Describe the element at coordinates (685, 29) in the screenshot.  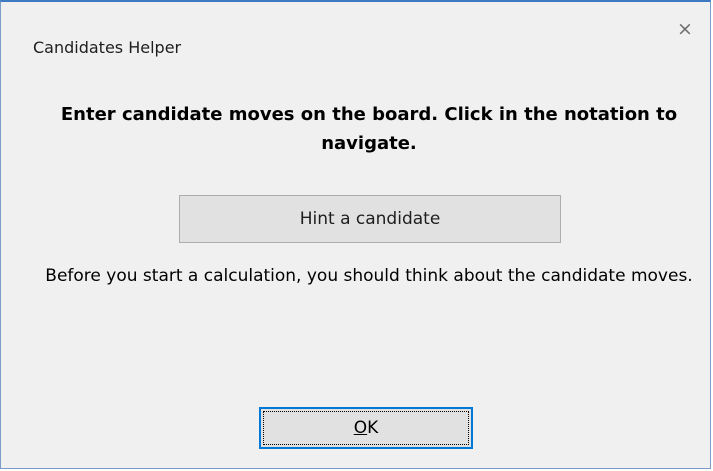
I see `close-icon: ×` at that location.